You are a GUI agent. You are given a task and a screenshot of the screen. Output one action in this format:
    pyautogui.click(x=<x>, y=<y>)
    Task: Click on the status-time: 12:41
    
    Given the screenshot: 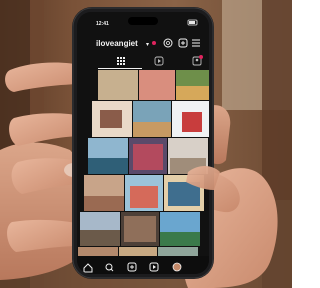 What is the action you would take?
    pyautogui.click(x=102, y=24)
    